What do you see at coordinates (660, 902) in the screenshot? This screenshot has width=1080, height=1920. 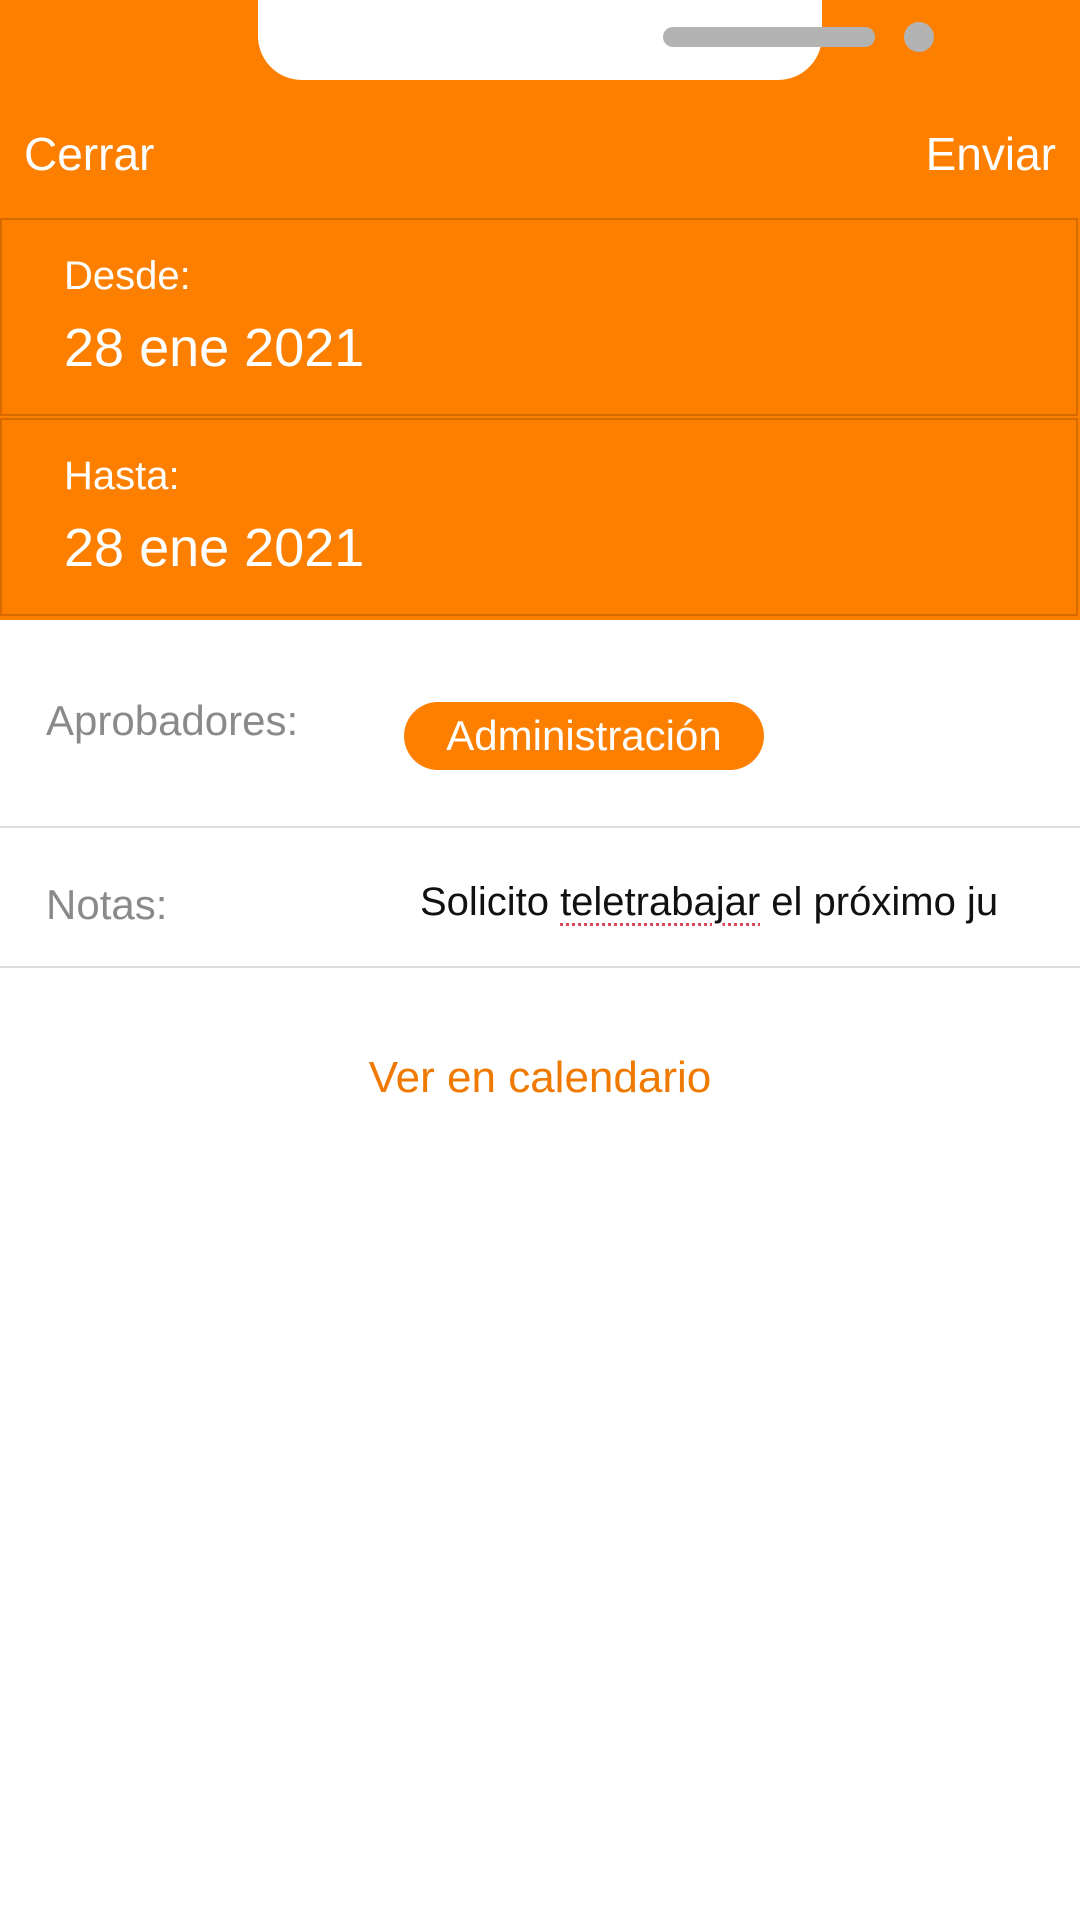 I see `notes-text-misspelled: teletrabajar` at bounding box center [660, 902].